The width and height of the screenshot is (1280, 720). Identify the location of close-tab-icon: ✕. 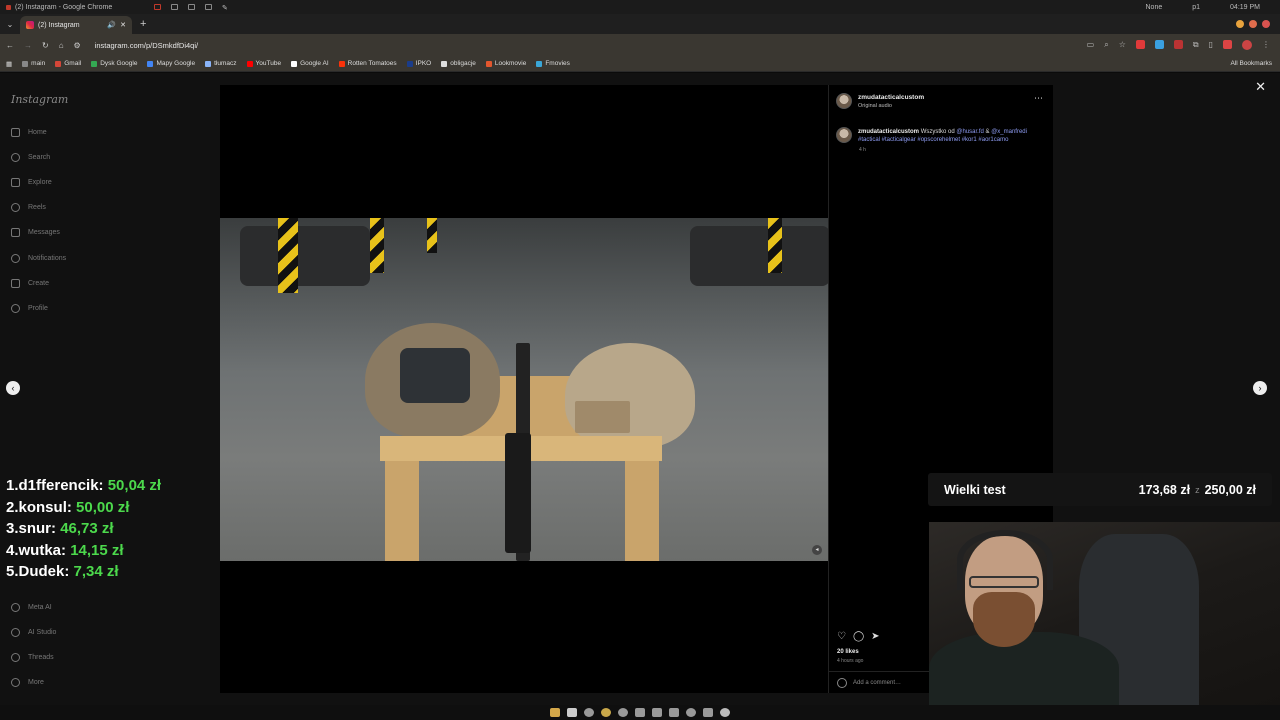
(123, 25).